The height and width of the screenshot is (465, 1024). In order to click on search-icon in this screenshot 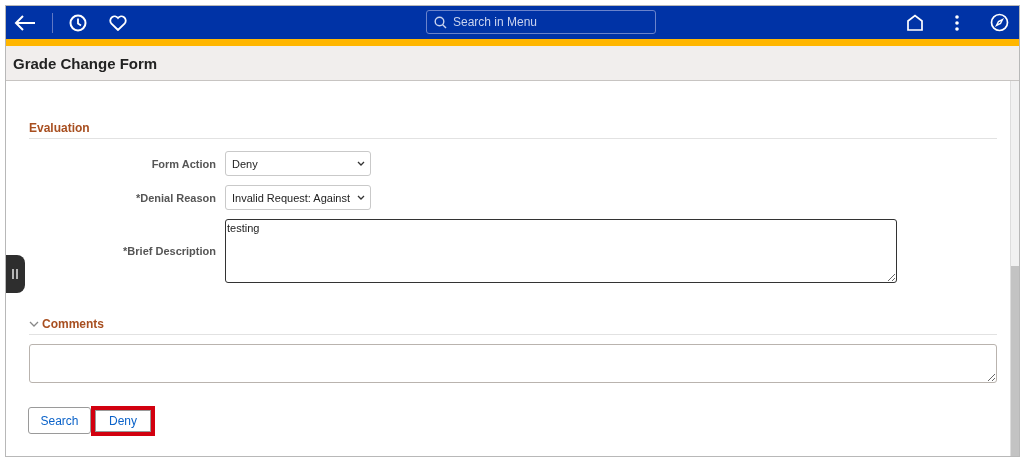, I will do `click(440, 22)`.